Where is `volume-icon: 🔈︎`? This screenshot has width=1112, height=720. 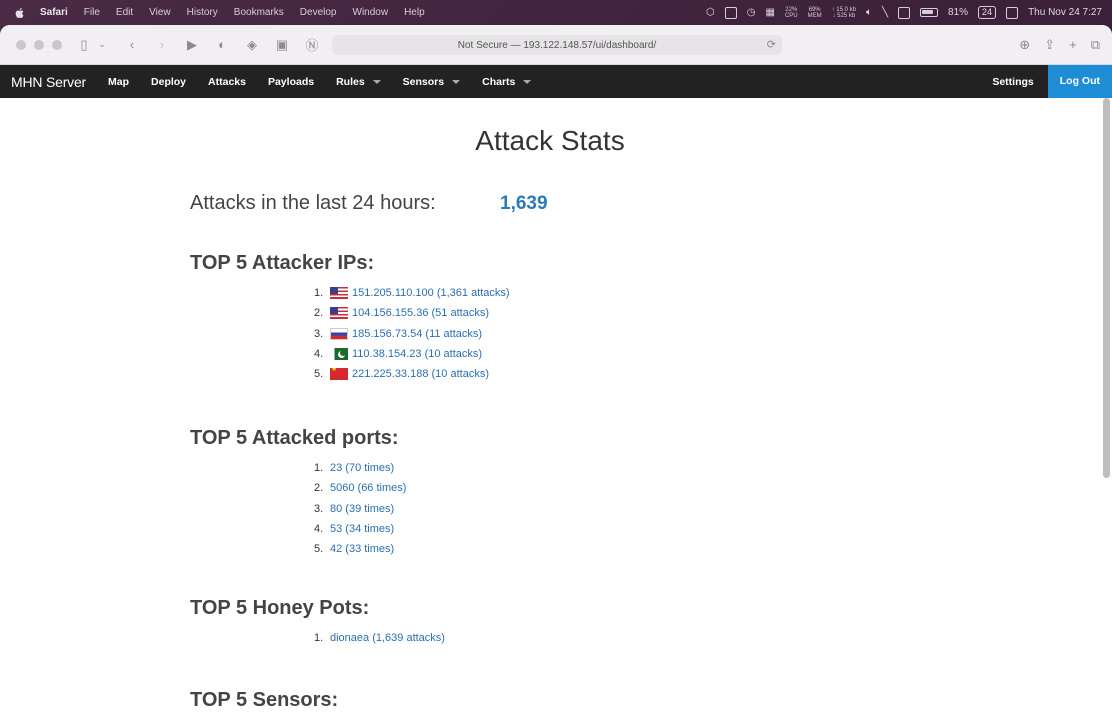
volume-icon: 🔈︎ is located at coordinates (869, 12).